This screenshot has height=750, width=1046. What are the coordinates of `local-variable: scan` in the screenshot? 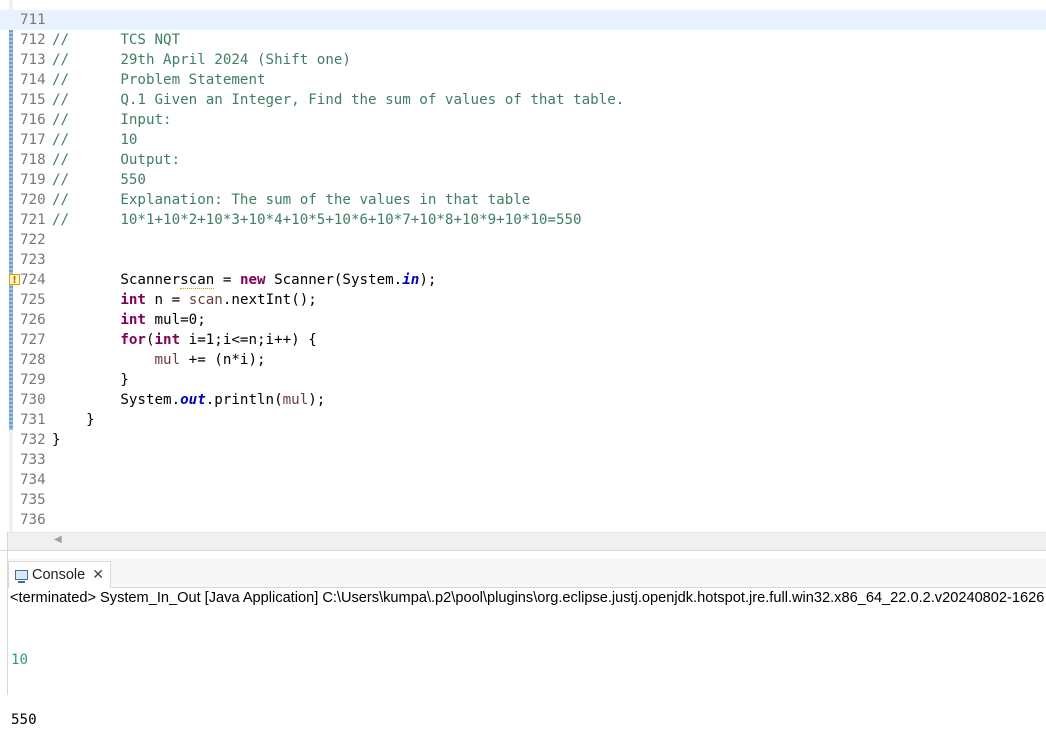 It's located at (205, 300).